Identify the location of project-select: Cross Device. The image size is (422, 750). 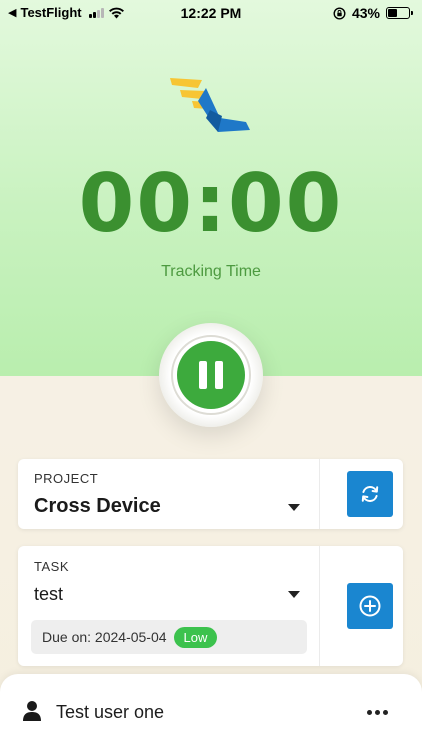
(97, 506).